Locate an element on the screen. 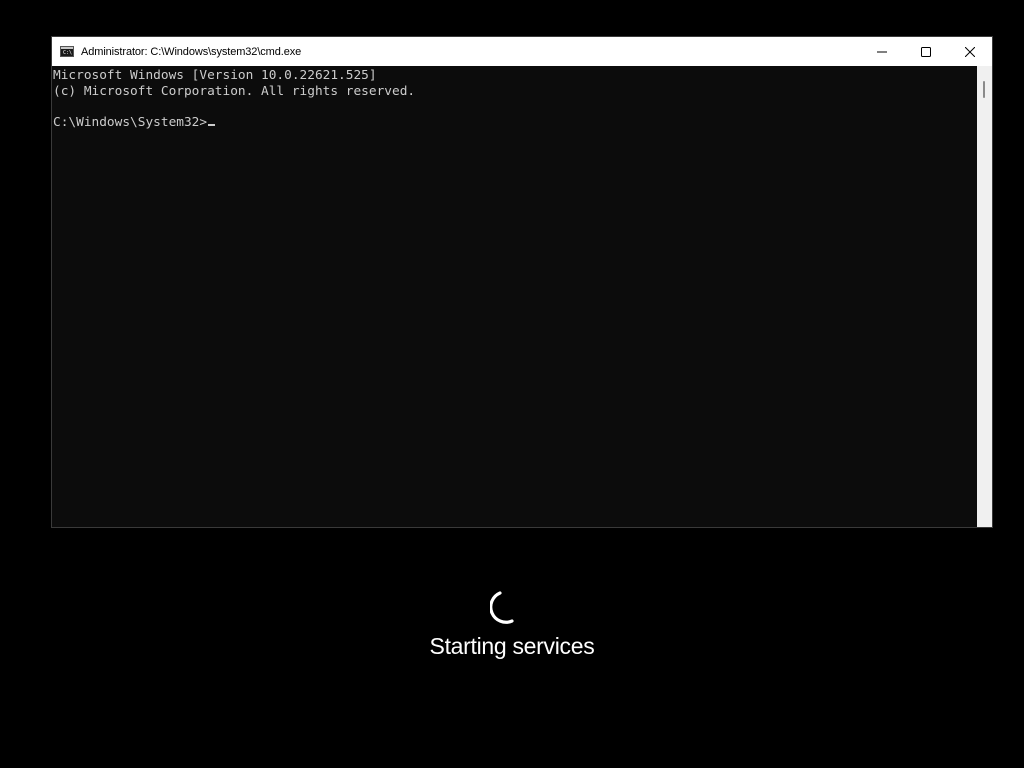 The height and width of the screenshot is (768, 1024). vertical-scrollbar is located at coordinates (984, 296).